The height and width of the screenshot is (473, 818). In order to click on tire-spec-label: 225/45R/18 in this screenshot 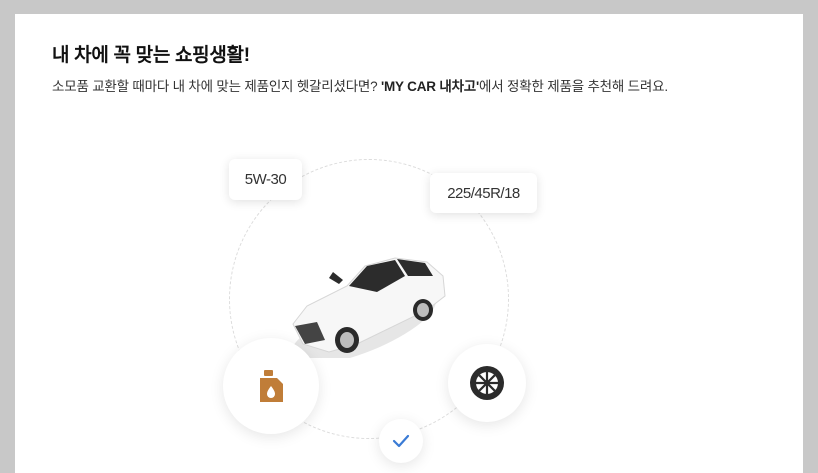, I will do `click(483, 193)`.